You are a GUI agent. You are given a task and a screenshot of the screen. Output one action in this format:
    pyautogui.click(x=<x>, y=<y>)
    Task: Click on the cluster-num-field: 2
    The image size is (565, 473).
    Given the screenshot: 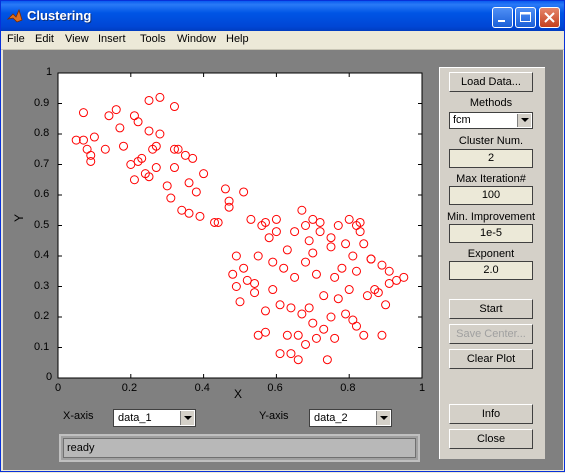 What is the action you would take?
    pyautogui.click(x=491, y=158)
    